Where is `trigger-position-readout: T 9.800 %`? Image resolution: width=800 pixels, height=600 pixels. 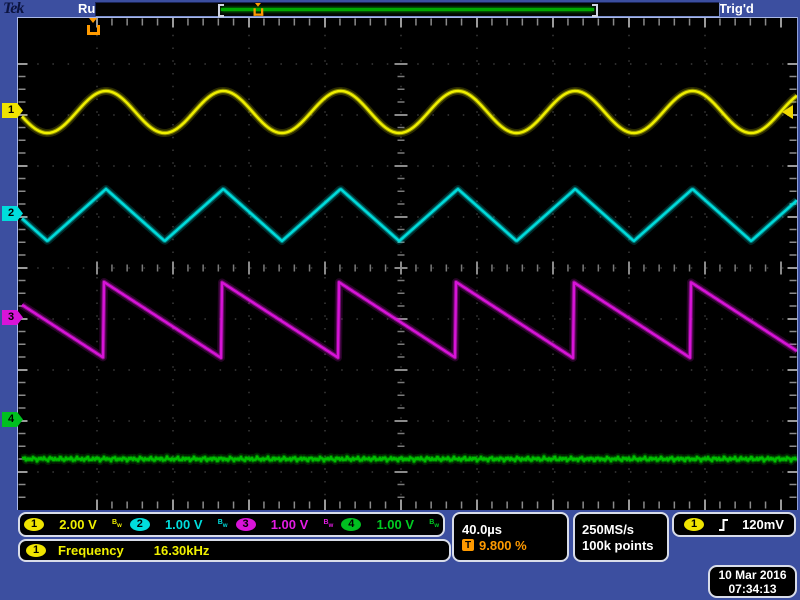
trigger-position-readout: T 9.800 % is located at coordinates (494, 545).